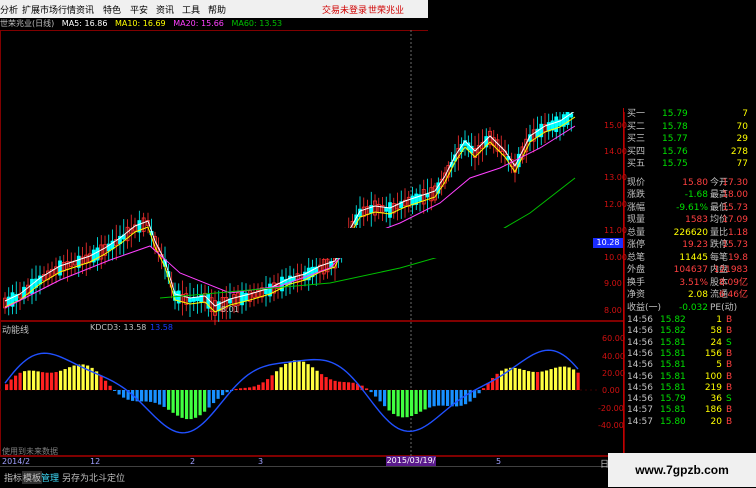  Describe the element at coordinates (118, 327) in the screenshot. I see `indicator-value-label: KDCD3: 13.58` at that location.